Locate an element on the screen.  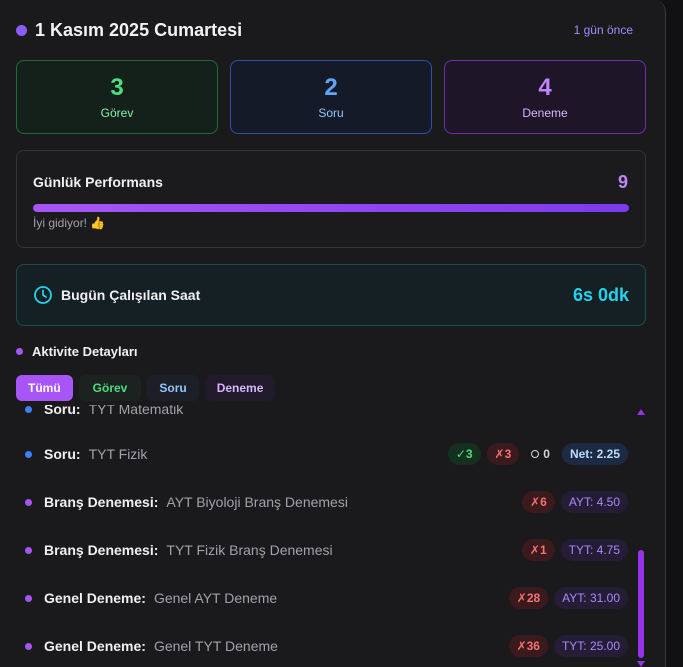
wrong-count-badge: ✗6 is located at coordinates (538, 502).